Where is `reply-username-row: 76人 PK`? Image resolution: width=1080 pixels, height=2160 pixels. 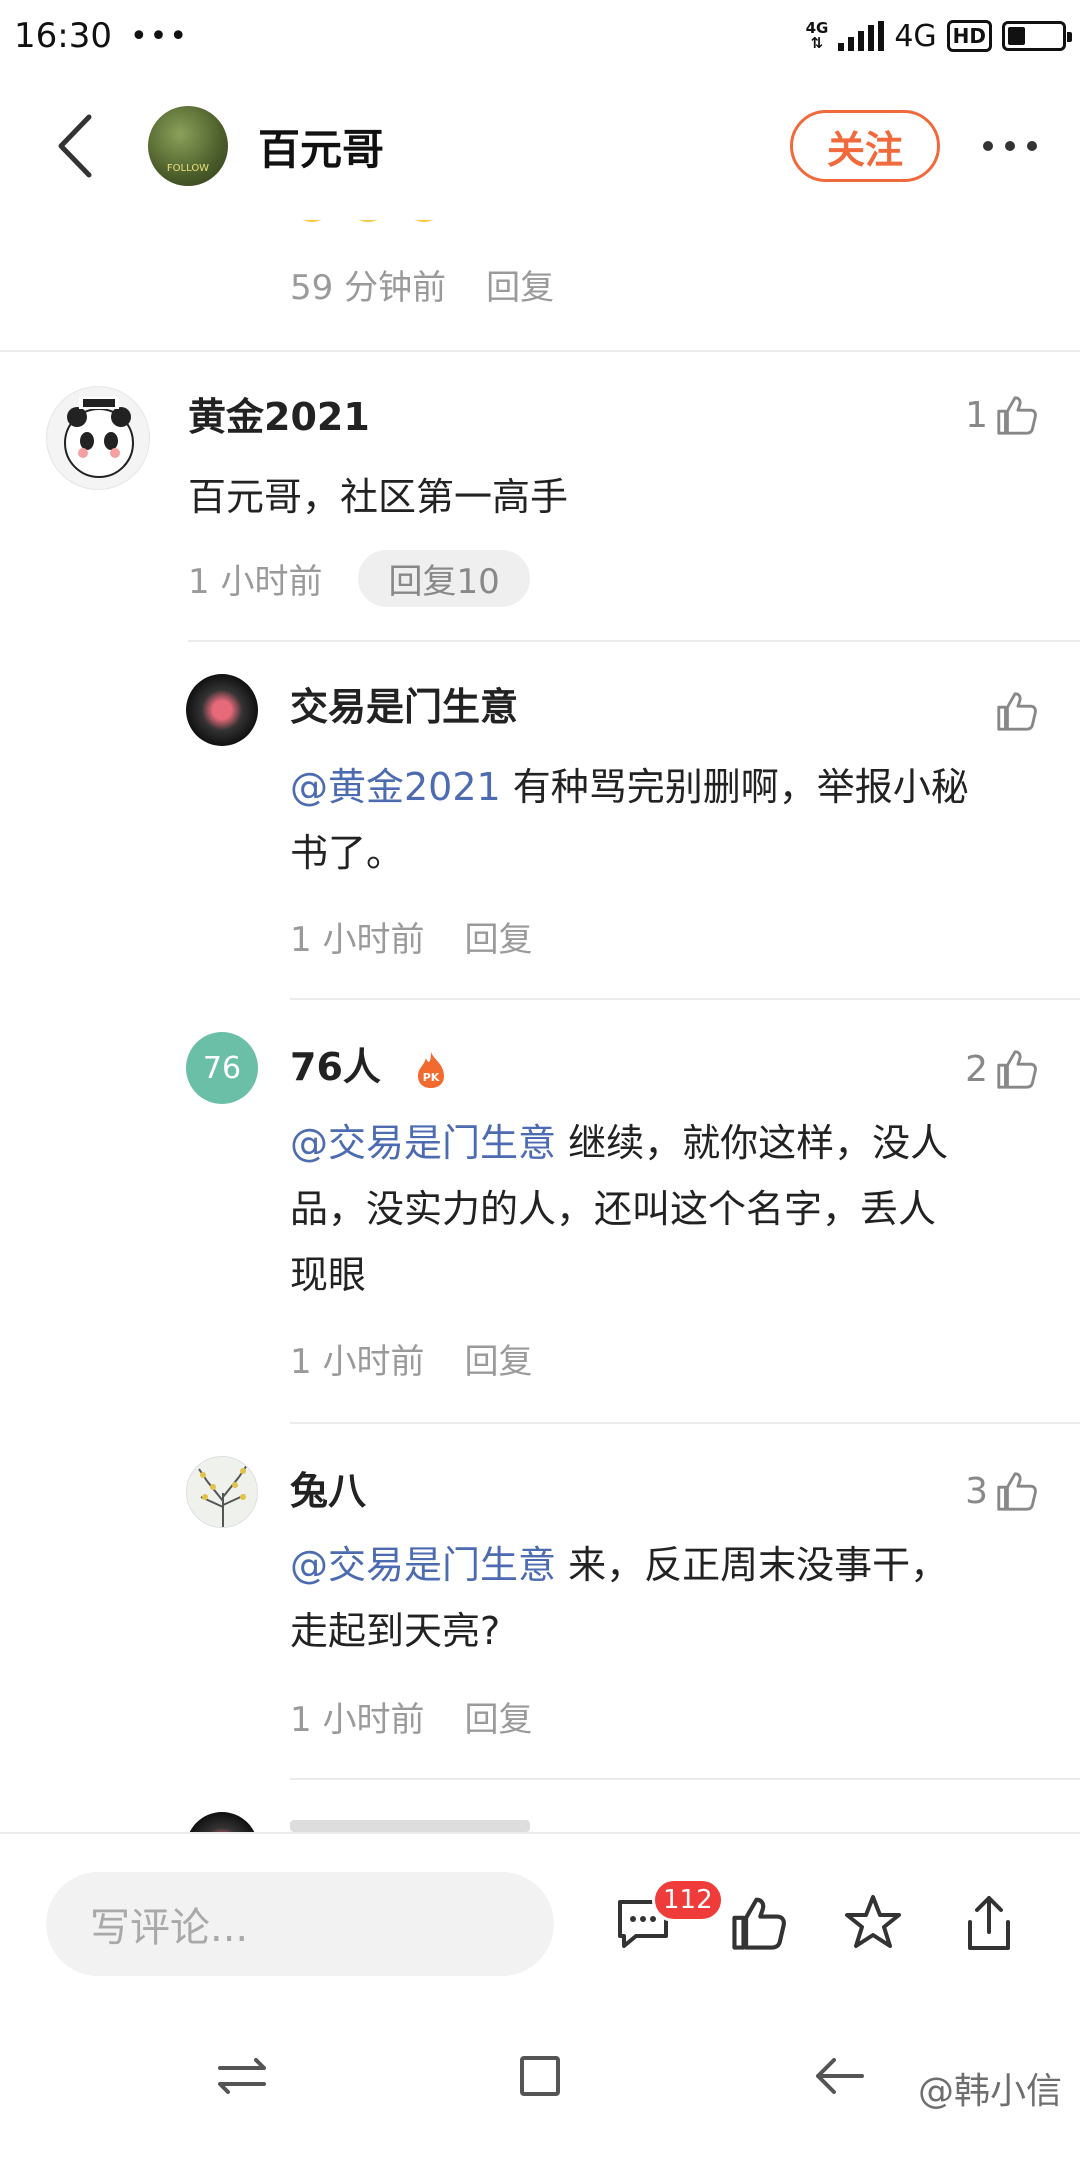
reply-username-row: 76人 PK is located at coordinates (369, 1063).